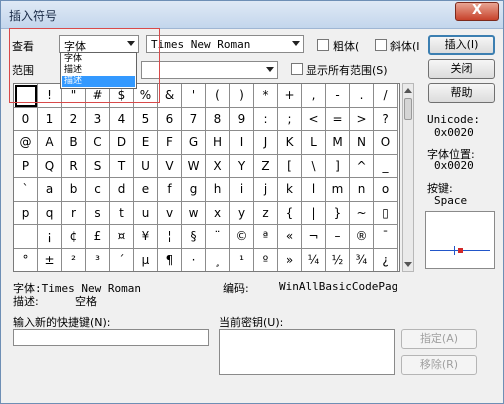 The width and height of the screenshot is (504, 404). I want to click on symbol-cell: 4, so click(122, 119).